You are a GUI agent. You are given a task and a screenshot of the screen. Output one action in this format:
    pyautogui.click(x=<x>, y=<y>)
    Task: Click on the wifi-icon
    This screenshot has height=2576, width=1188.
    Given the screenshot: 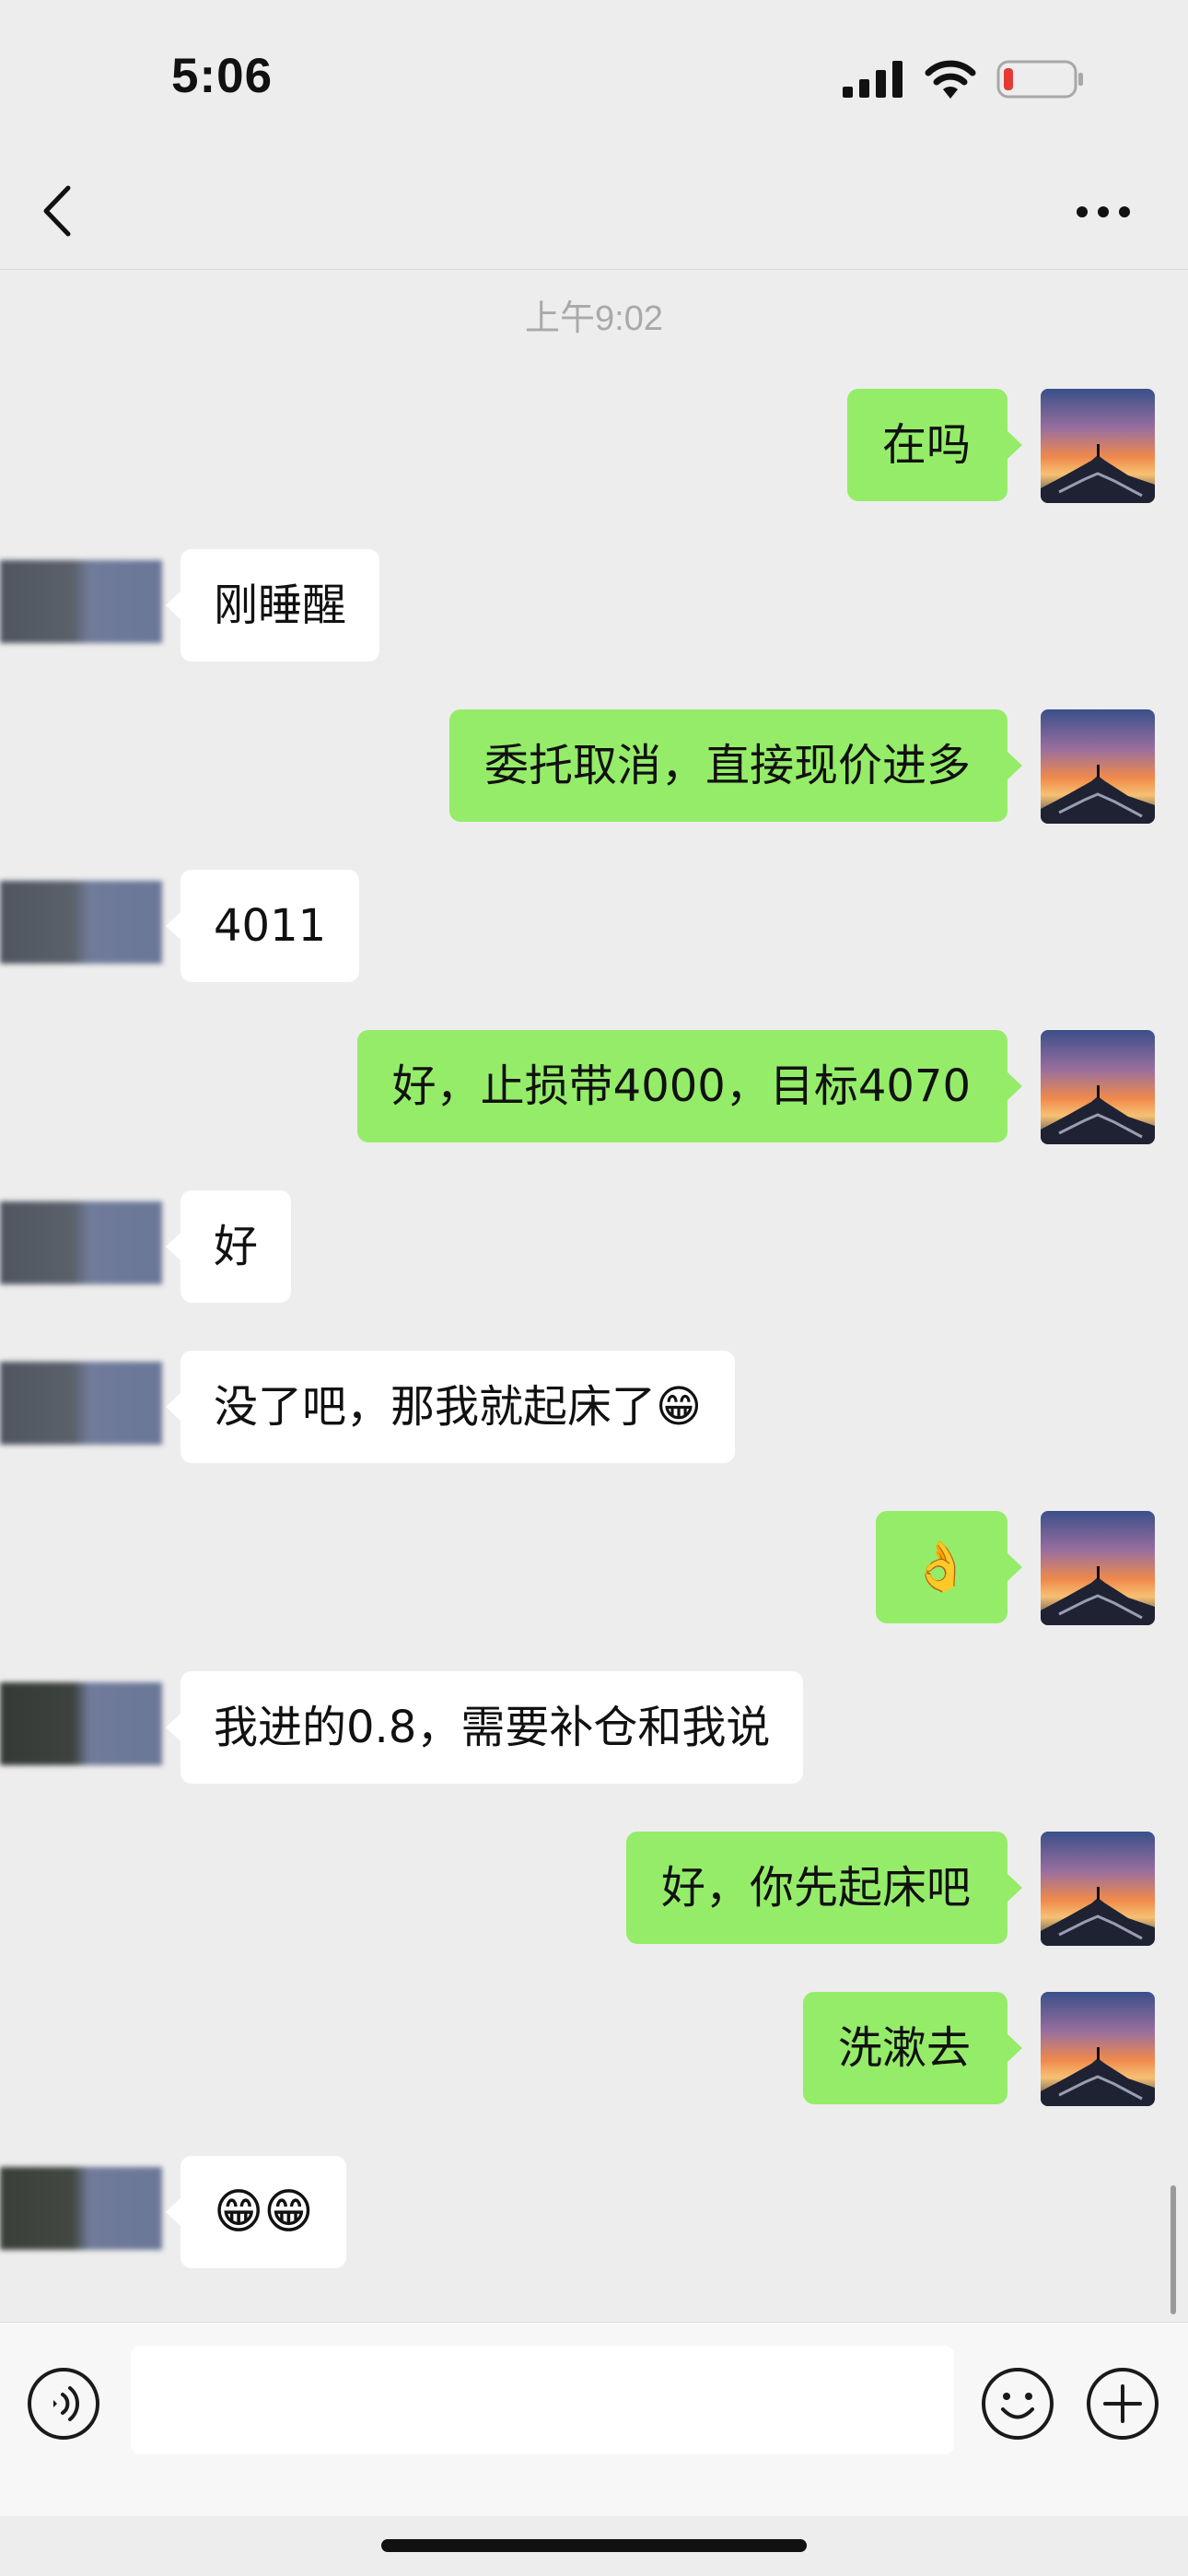 What is the action you would take?
    pyautogui.click(x=951, y=79)
    